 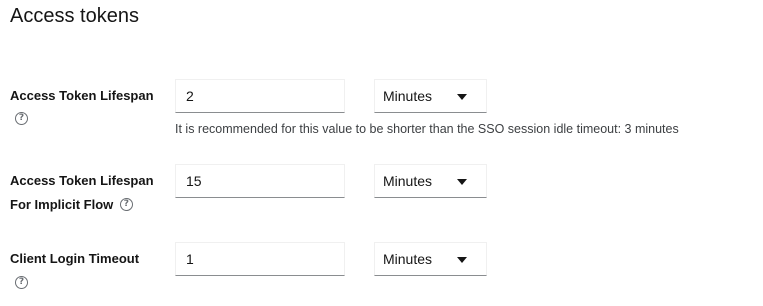 What do you see at coordinates (82, 95) in the screenshot?
I see `access-token-lifespan-label: Access Token Lifespan` at bounding box center [82, 95].